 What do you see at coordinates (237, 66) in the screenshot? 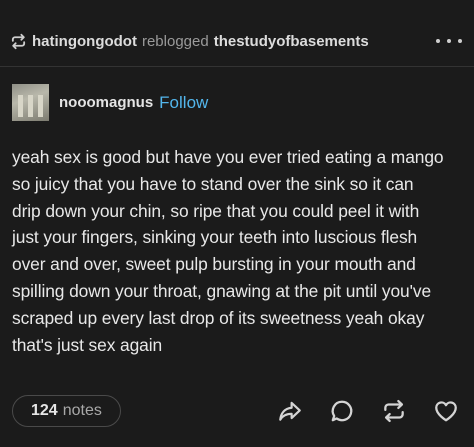
I see `header-divider` at bounding box center [237, 66].